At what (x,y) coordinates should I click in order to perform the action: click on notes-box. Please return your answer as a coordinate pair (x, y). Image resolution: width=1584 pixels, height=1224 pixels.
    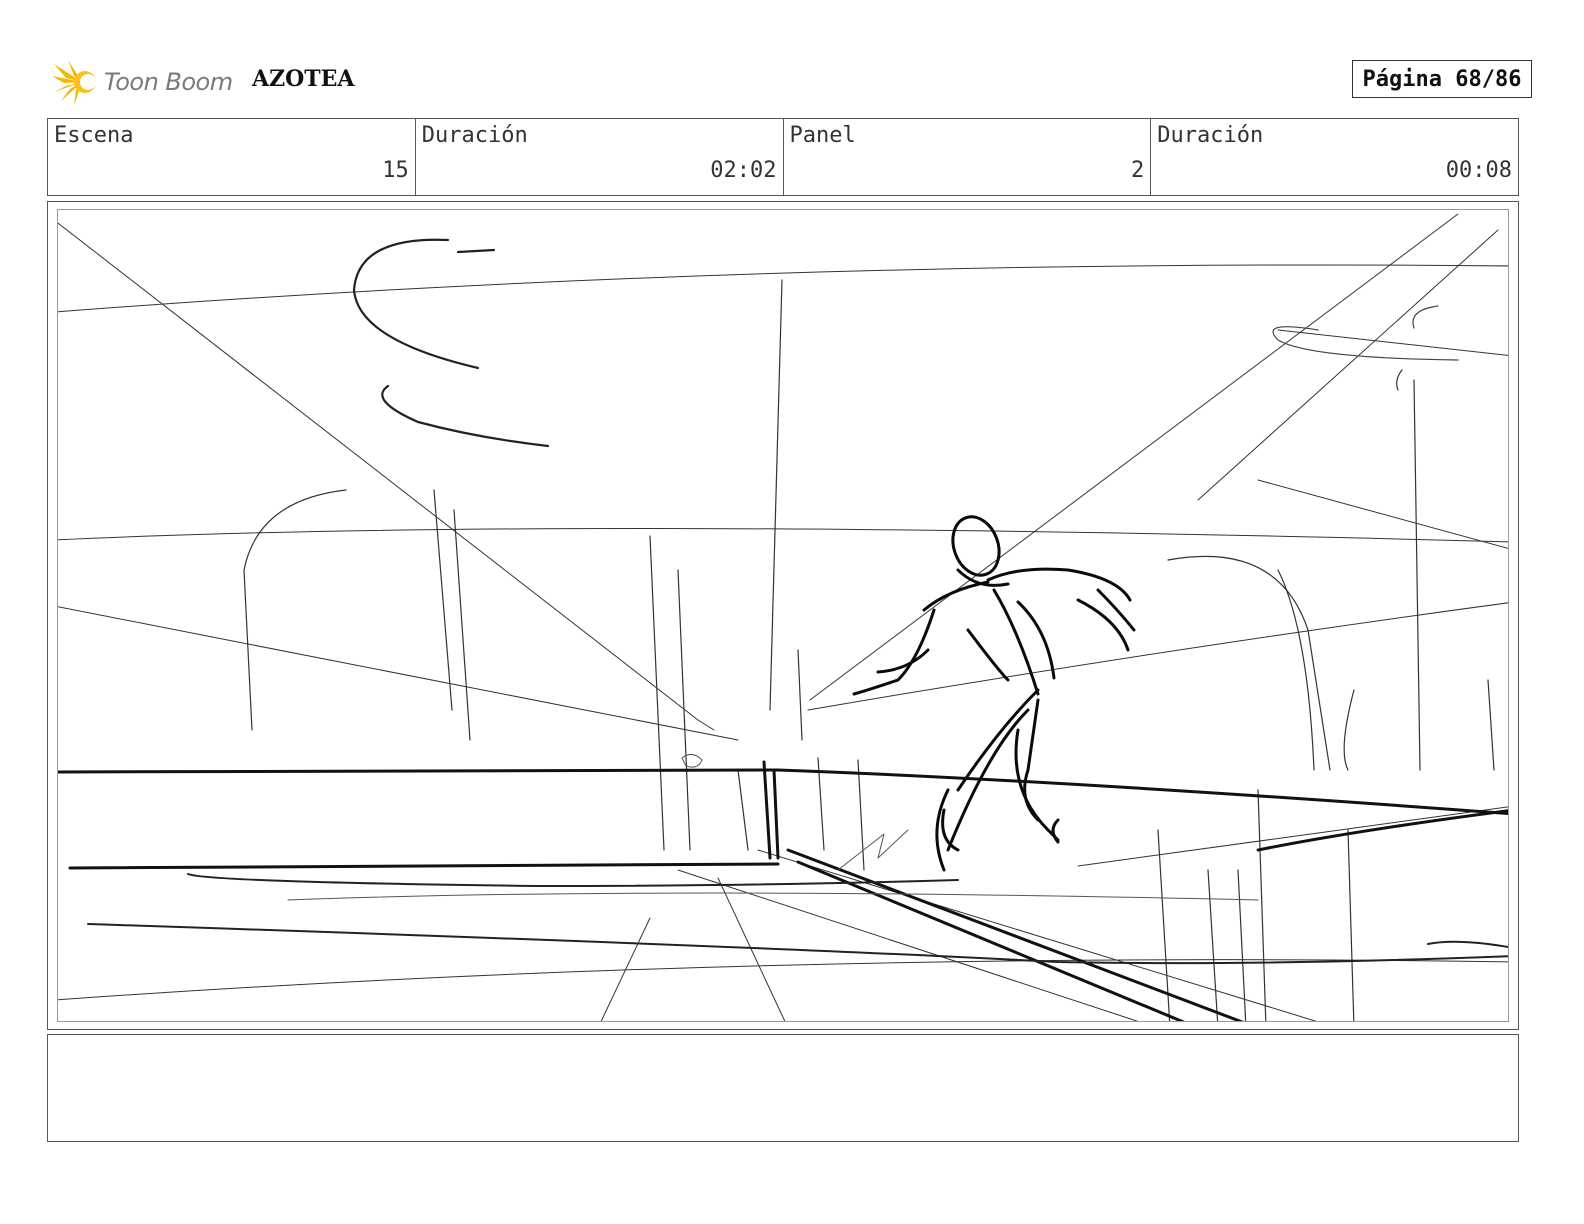
    Looking at the image, I should click on (783, 1088).